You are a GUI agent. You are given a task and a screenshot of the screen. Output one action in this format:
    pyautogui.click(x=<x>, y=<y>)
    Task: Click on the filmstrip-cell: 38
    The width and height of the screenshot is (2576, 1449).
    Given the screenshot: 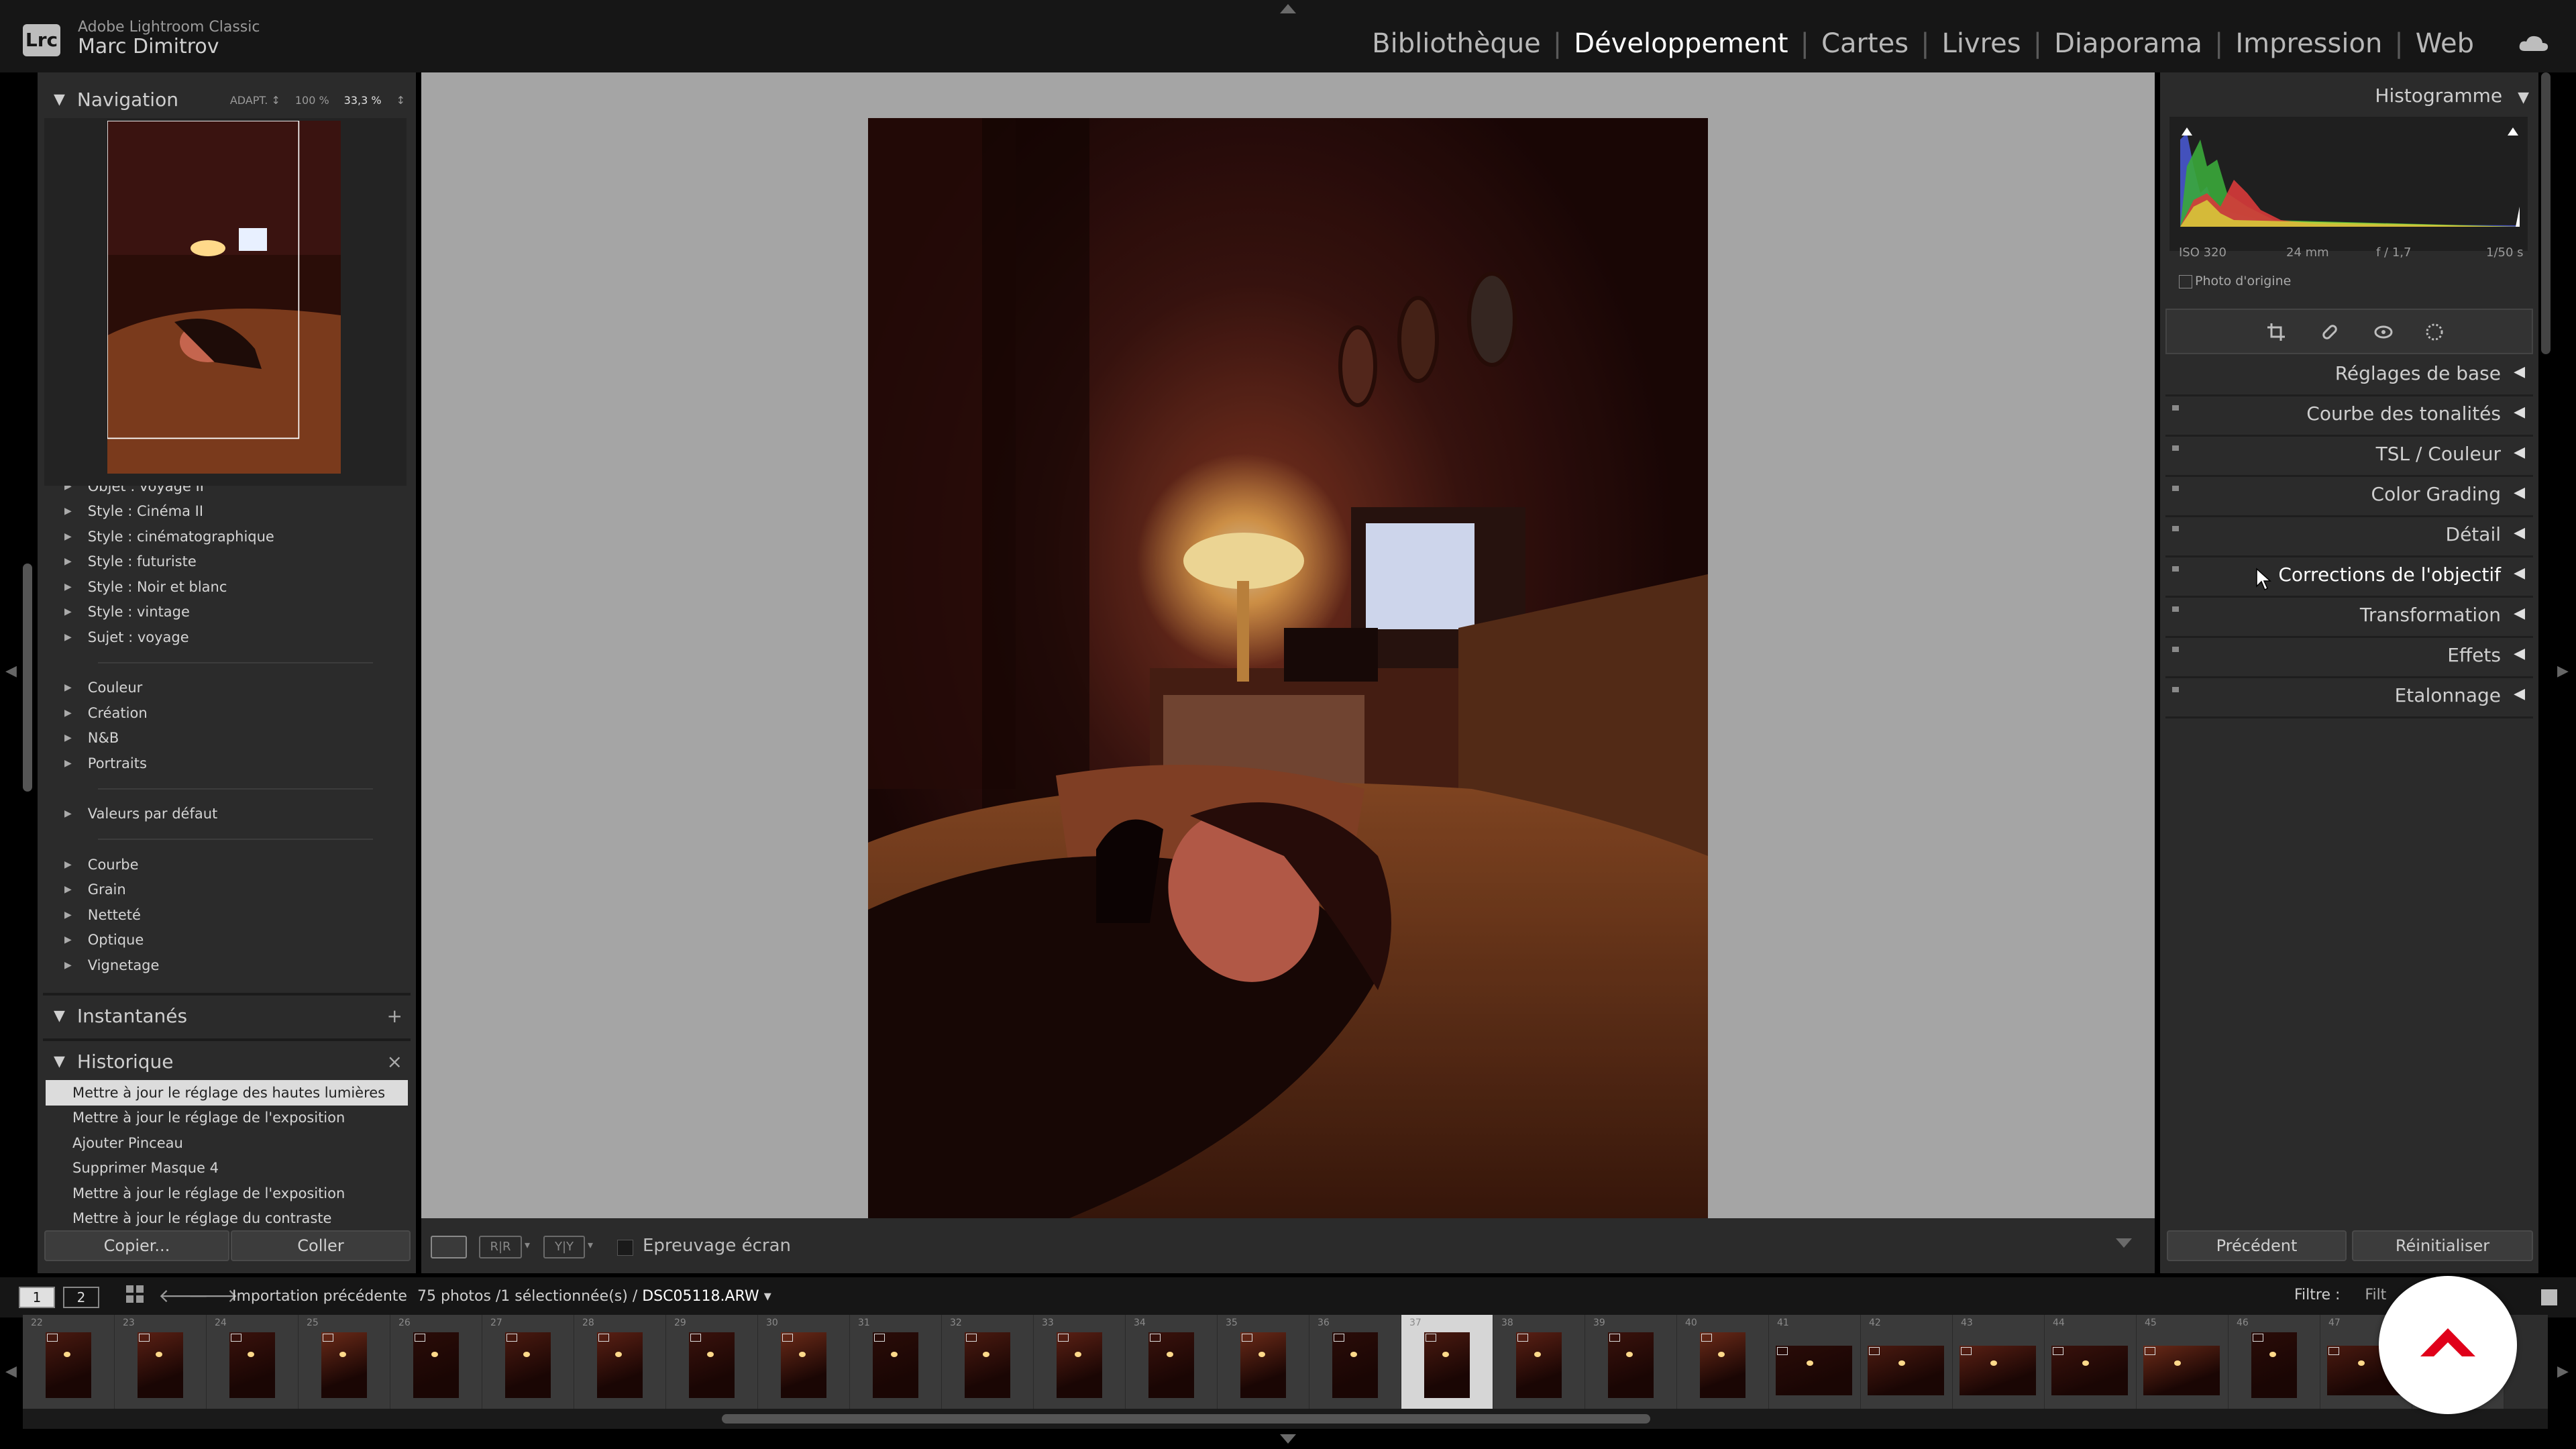 What is the action you would take?
    pyautogui.click(x=1539, y=1362)
    